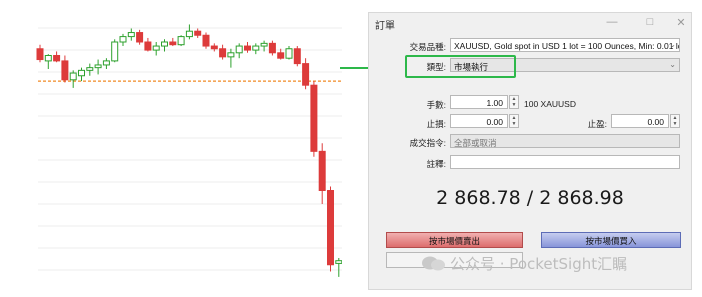  Describe the element at coordinates (460, 66) in the screenshot. I see `type-highlight-box` at that location.